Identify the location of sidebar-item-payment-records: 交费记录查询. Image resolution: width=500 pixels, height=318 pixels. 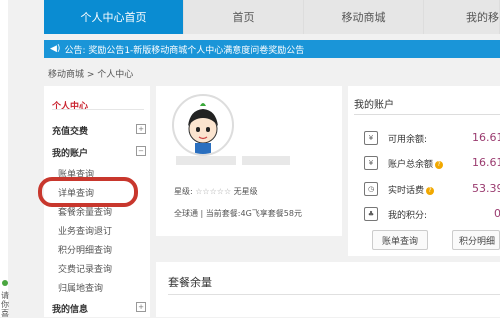
(85, 268).